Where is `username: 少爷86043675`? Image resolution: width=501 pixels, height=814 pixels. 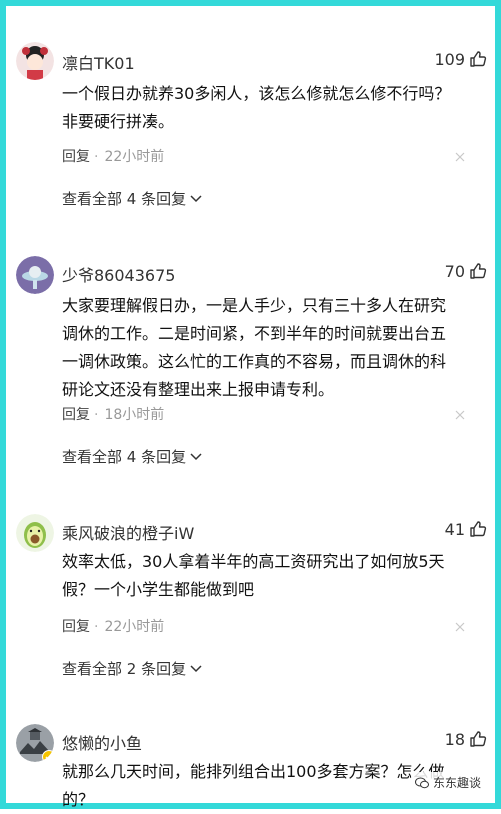 username: 少爷86043675 is located at coordinates (118, 274).